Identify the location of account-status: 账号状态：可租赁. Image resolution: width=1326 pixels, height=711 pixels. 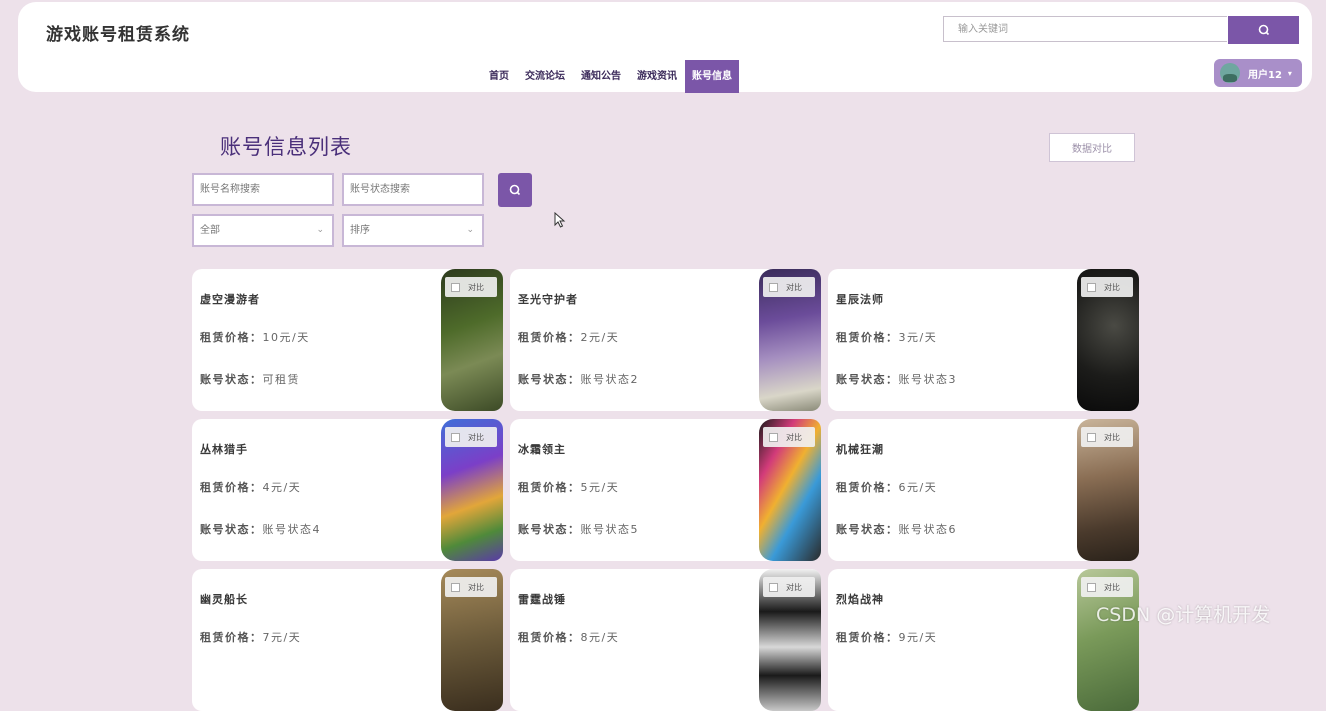
(250, 379).